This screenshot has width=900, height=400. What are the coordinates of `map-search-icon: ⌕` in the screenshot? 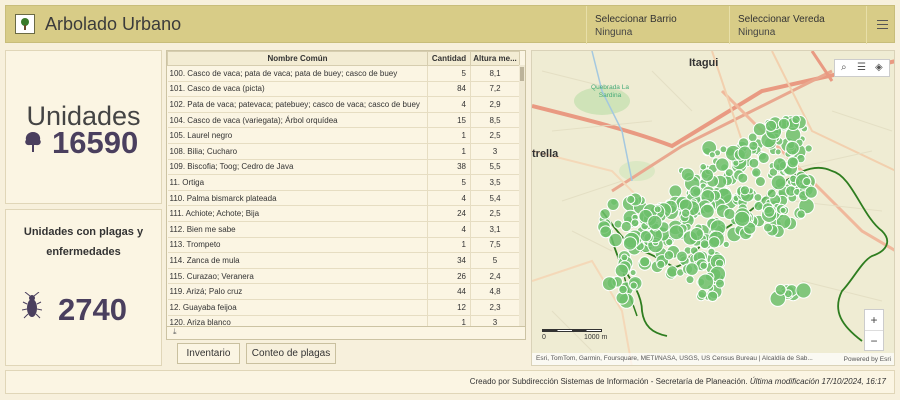 It's located at (844, 67).